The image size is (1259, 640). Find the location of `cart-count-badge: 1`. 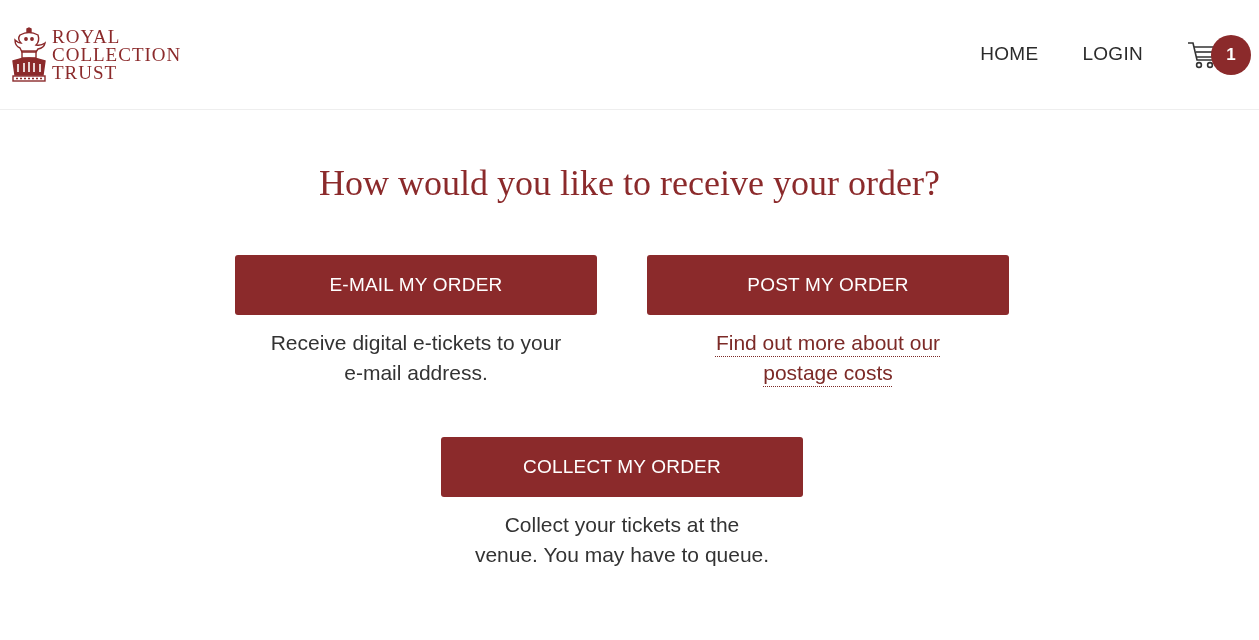

cart-count-badge: 1 is located at coordinates (1231, 54).